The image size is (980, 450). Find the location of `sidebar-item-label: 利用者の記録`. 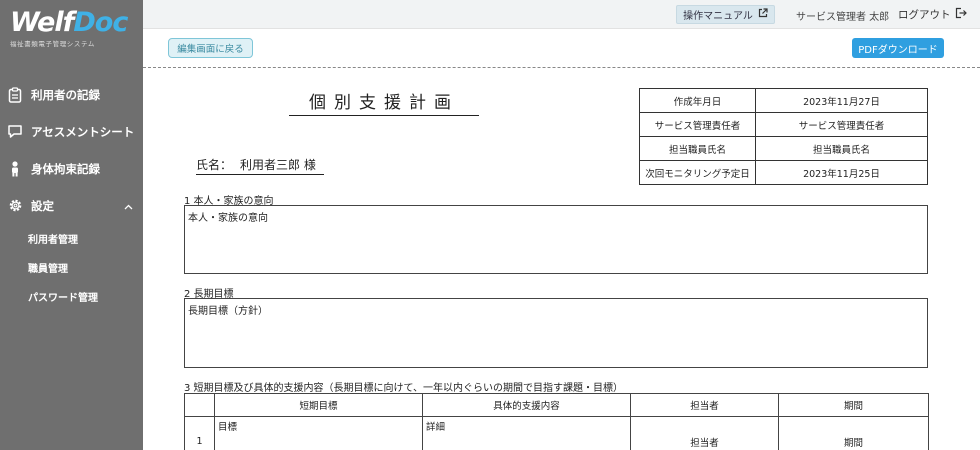

sidebar-item-label: 利用者の記録 is located at coordinates (65, 94).